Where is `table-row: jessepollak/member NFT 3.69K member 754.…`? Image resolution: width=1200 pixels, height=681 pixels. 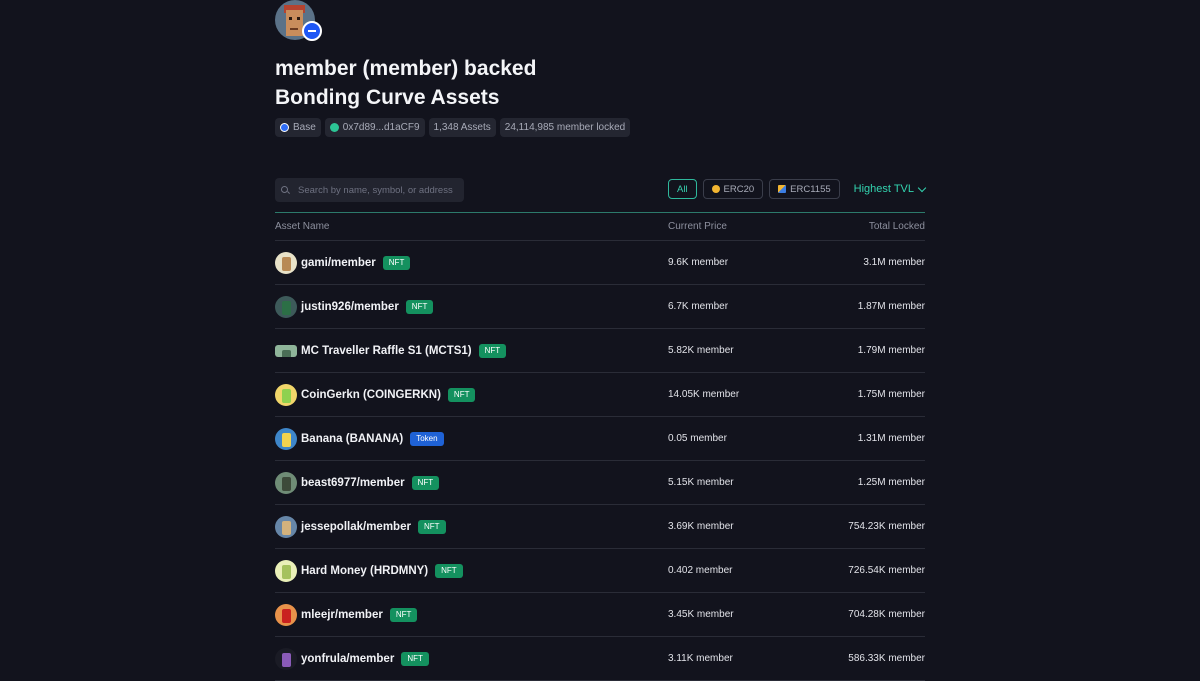
table-row: jessepollak/member NFT 3.69K member 754.… is located at coordinates (600, 527).